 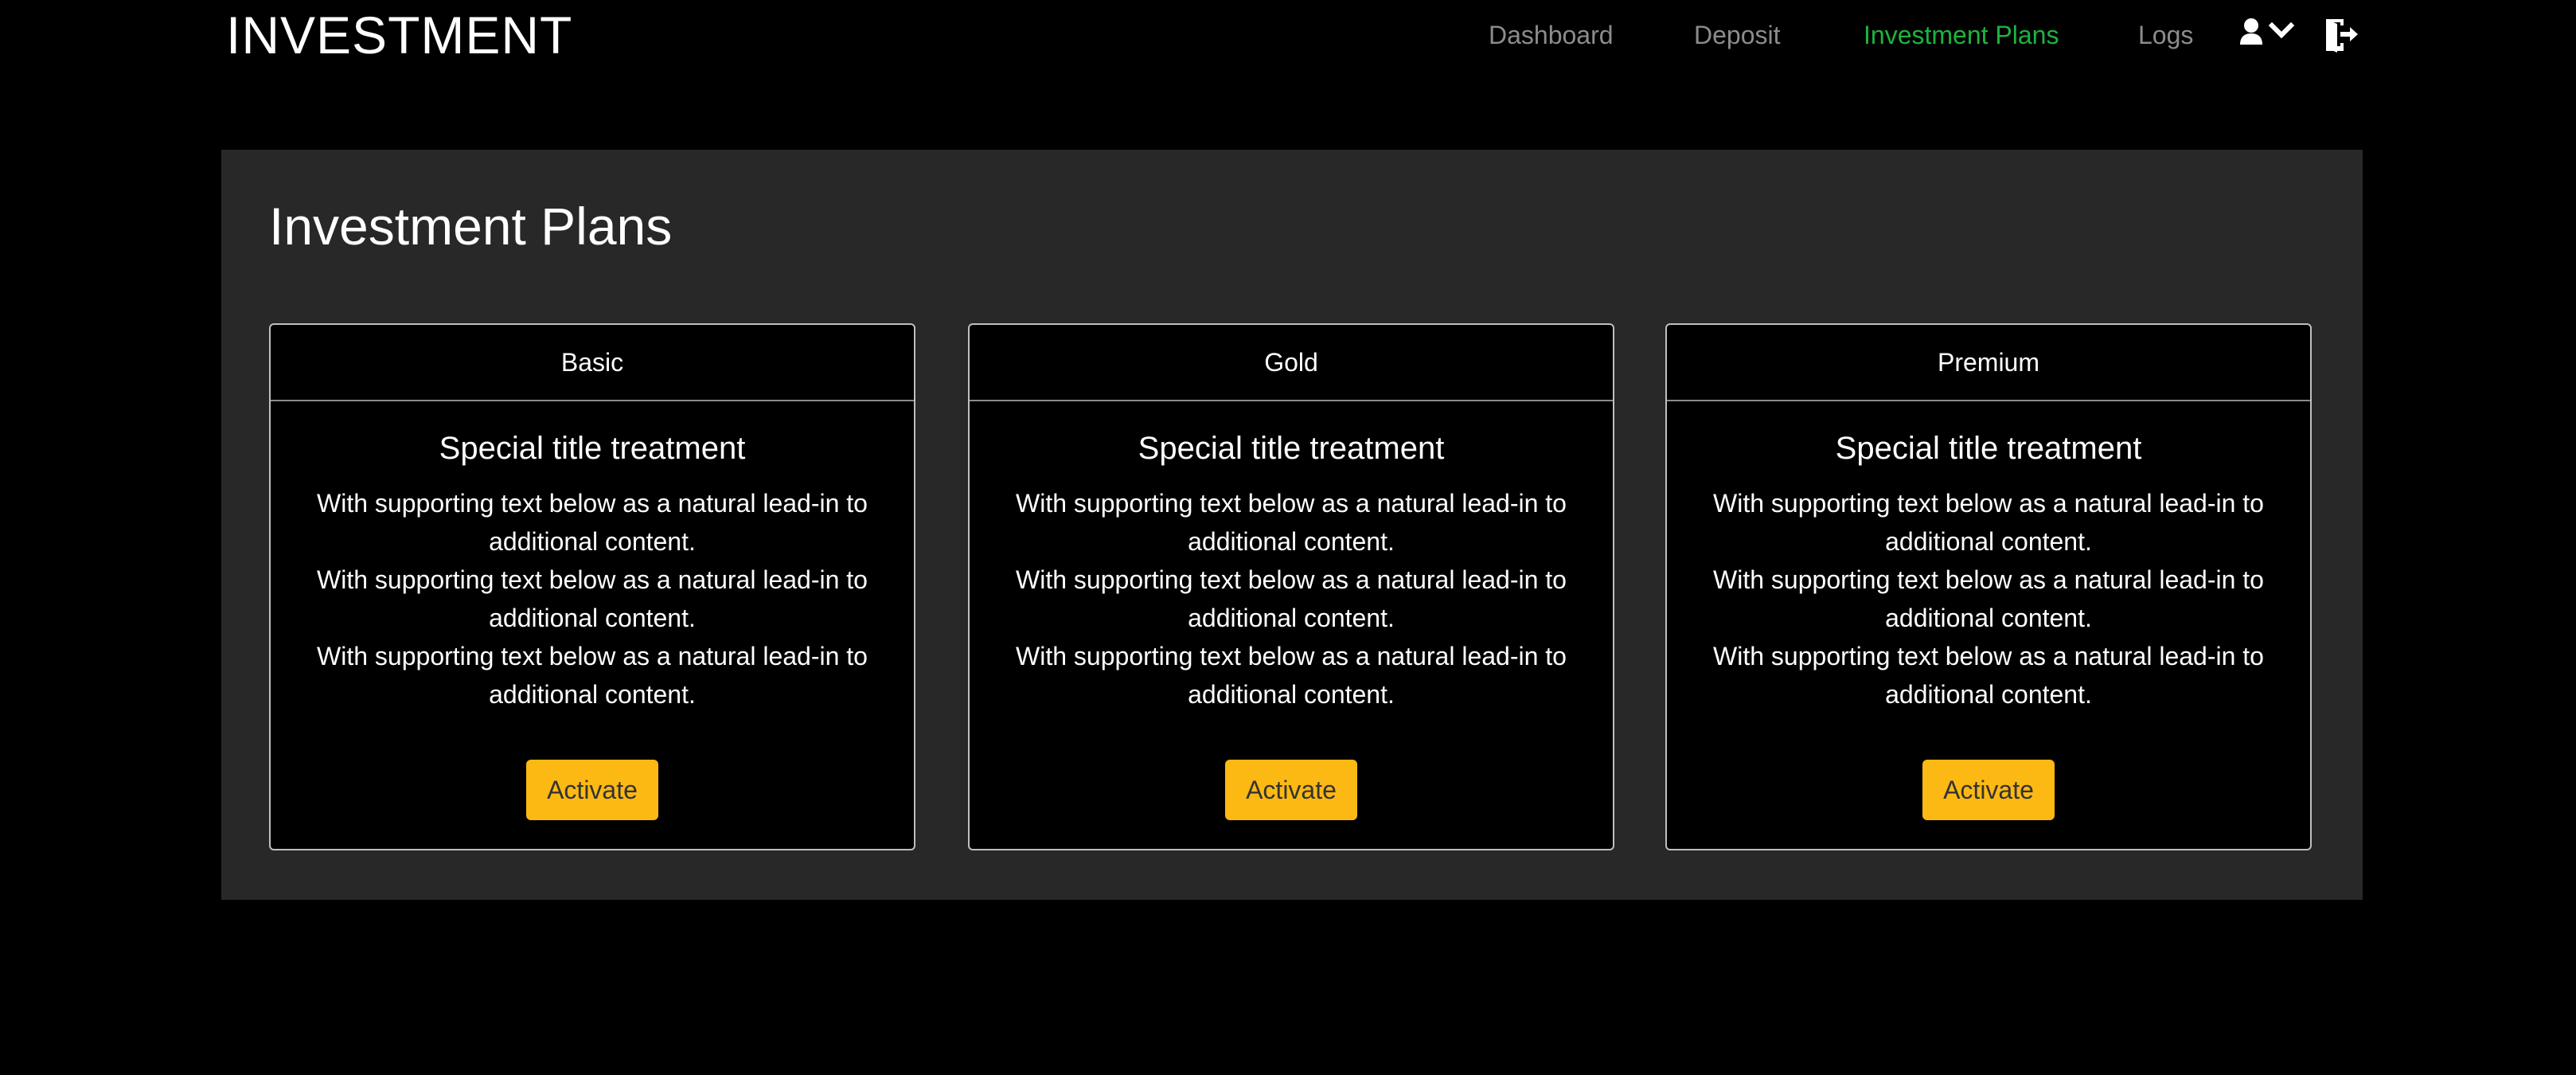 What do you see at coordinates (1988, 363) in the screenshot?
I see `plan-card-header: Premium` at bounding box center [1988, 363].